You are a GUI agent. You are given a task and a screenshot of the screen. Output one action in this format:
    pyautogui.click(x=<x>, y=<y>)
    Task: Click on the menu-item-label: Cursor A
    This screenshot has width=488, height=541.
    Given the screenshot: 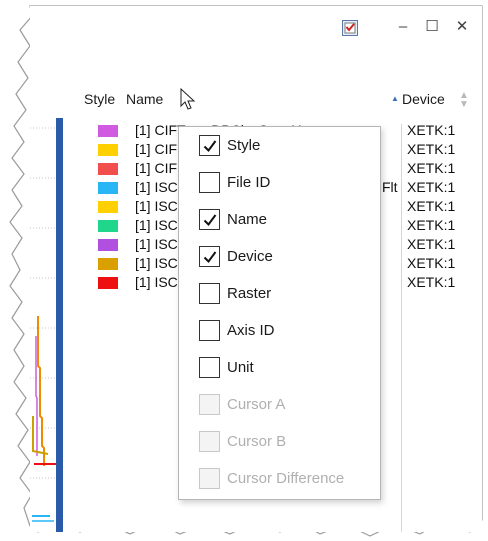 What is the action you would take?
    pyautogui.click(x=256, y=404)
    